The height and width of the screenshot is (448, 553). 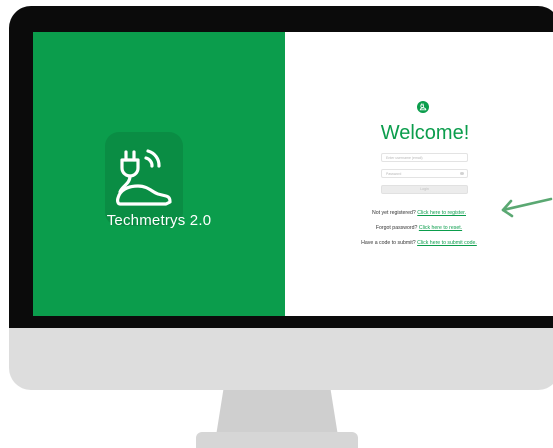 What do you see at coordinates (144, 177) in the screenshot?
I see `plug-car-logo-icon` at bounding box center [144, 177].